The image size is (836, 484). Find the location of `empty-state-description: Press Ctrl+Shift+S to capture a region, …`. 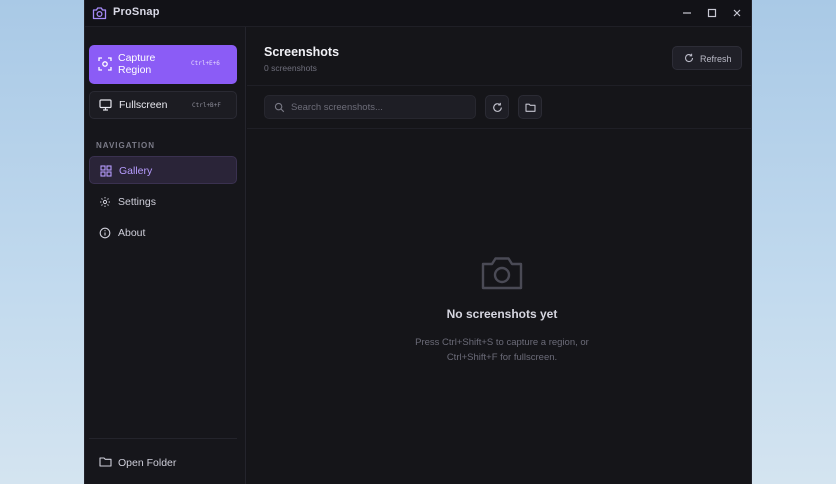

empty-state-description: Press Ctrl+Shift+S to capture a region, … is located at coordinates (499, 350).